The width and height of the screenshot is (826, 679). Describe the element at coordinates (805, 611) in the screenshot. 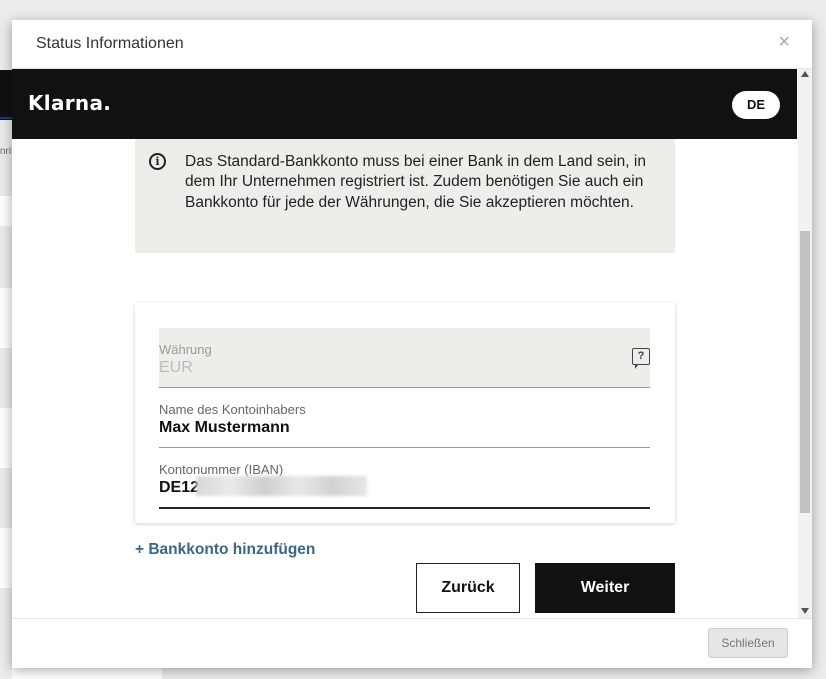

I see `scroll-down-arrow-icon` at that location.